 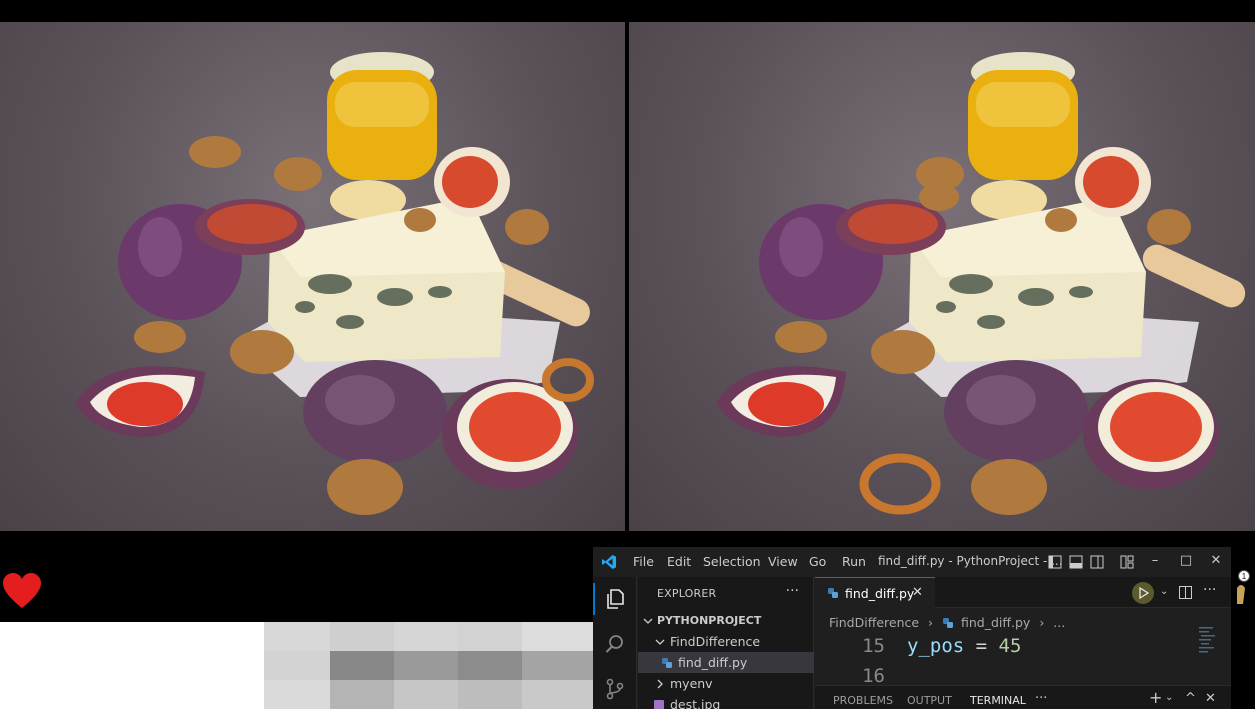 I want to click on active-indicator, so click(x=594, y=599).